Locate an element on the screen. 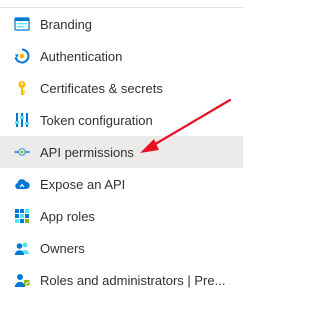  app-roles-icon is located at coordinates (22, 216).